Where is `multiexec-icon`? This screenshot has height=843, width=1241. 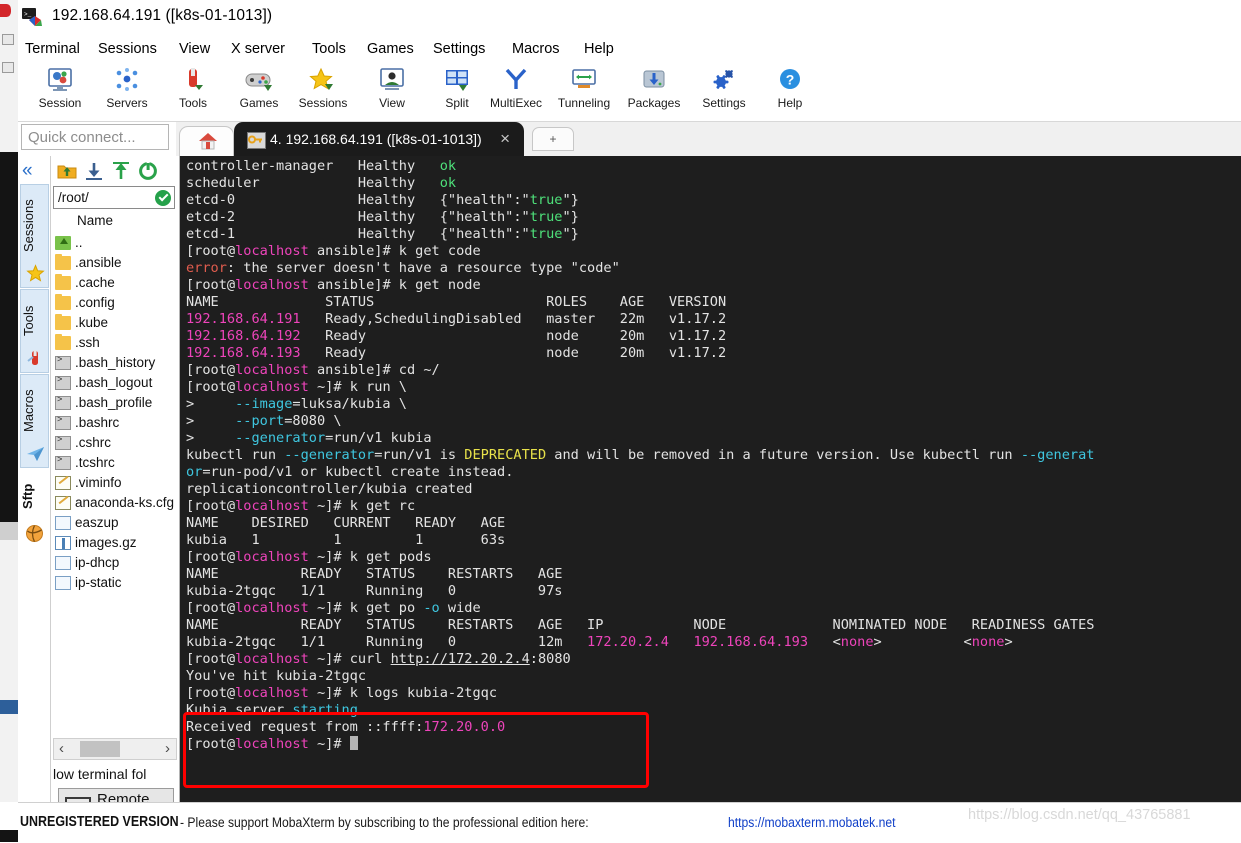 multiexec-icon is located at coordinates (516, 80).